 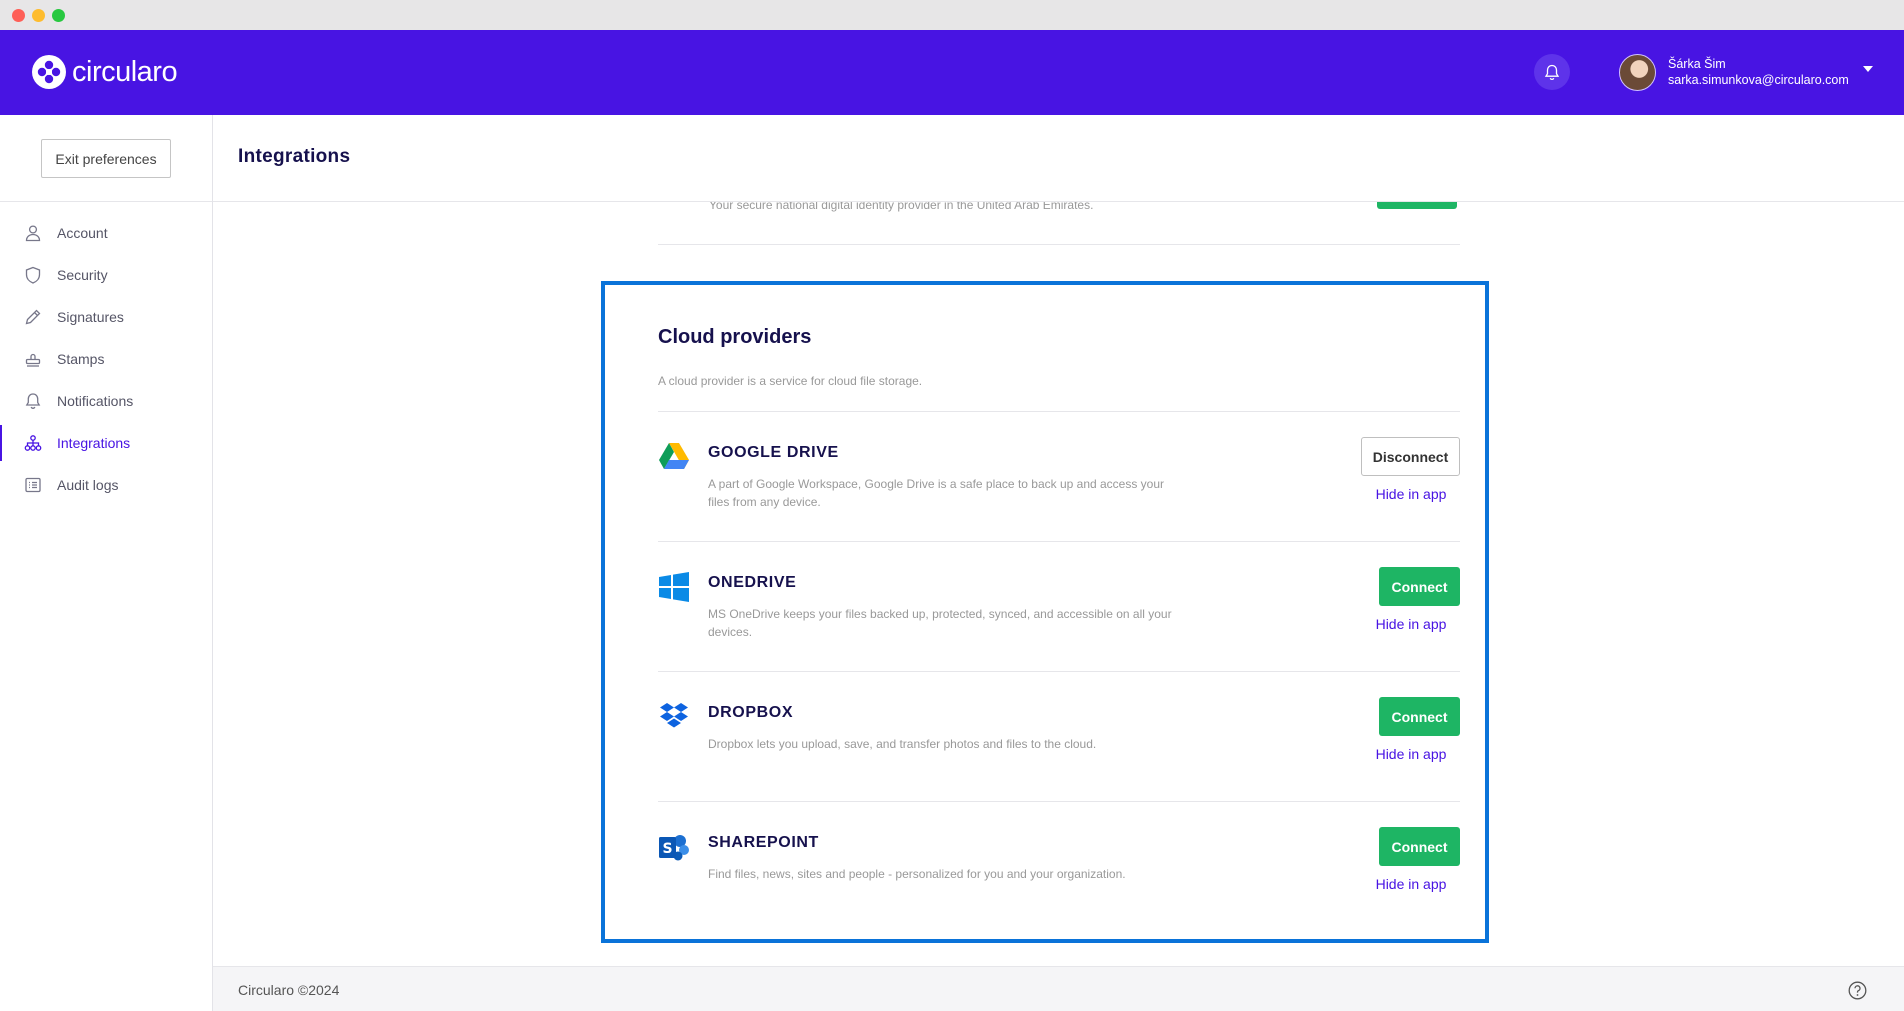 I want to click on user-email: sarka.simunkova@circularo.com, so click(x=1758, y=80).